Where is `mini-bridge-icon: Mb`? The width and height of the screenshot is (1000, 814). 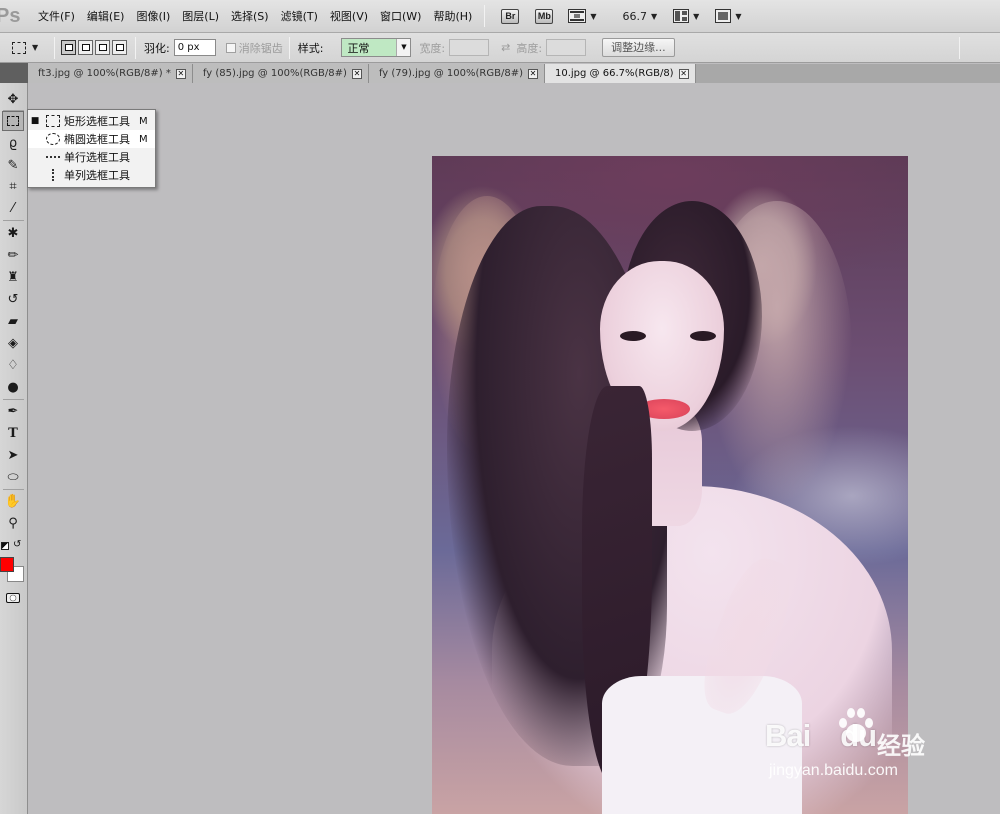
mini-bridge-icon: Mb is located at coordinates (544, 16).